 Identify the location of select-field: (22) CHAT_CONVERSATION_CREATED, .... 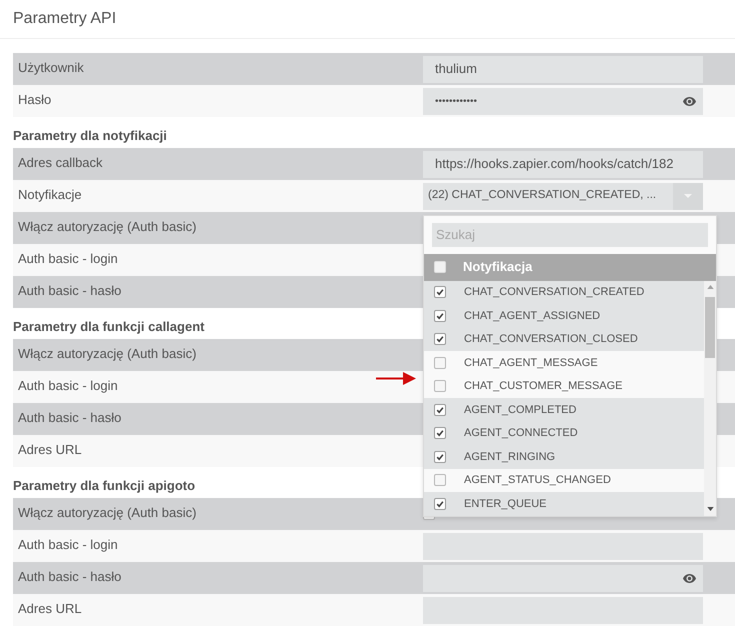
(563, 196).